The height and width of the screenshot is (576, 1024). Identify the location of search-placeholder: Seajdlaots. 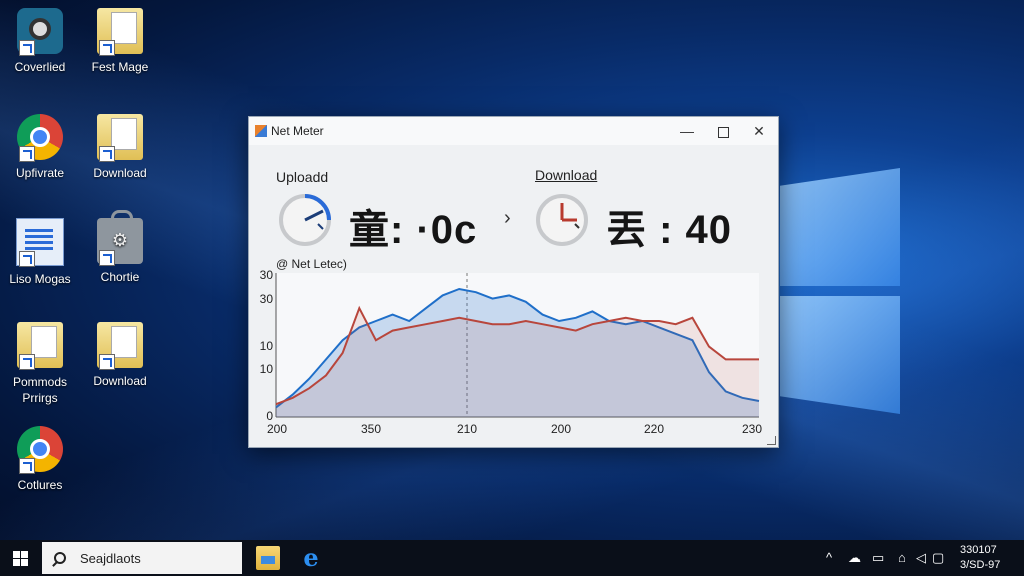
(110, 558).